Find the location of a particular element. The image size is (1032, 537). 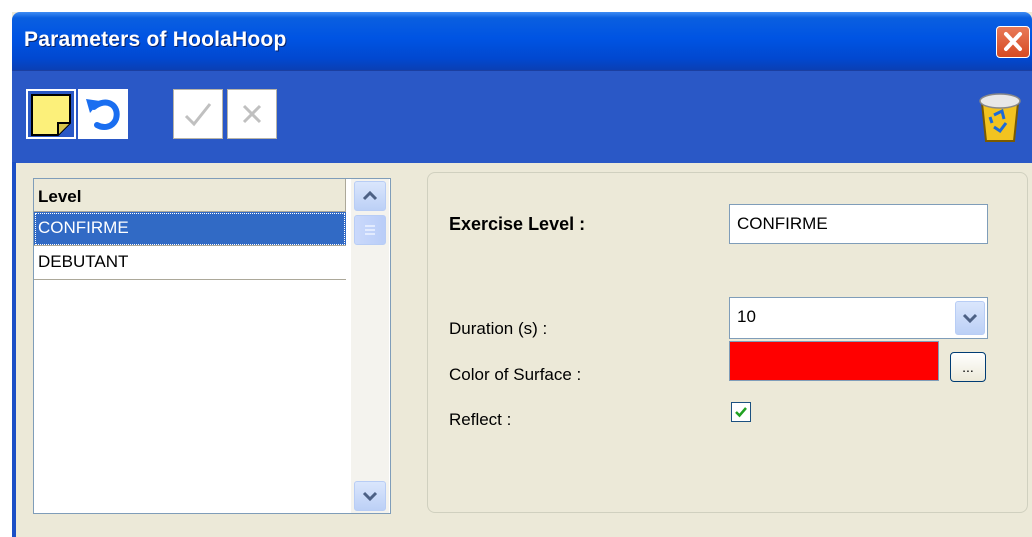

cancel-button is located at coordinates (252, 114).